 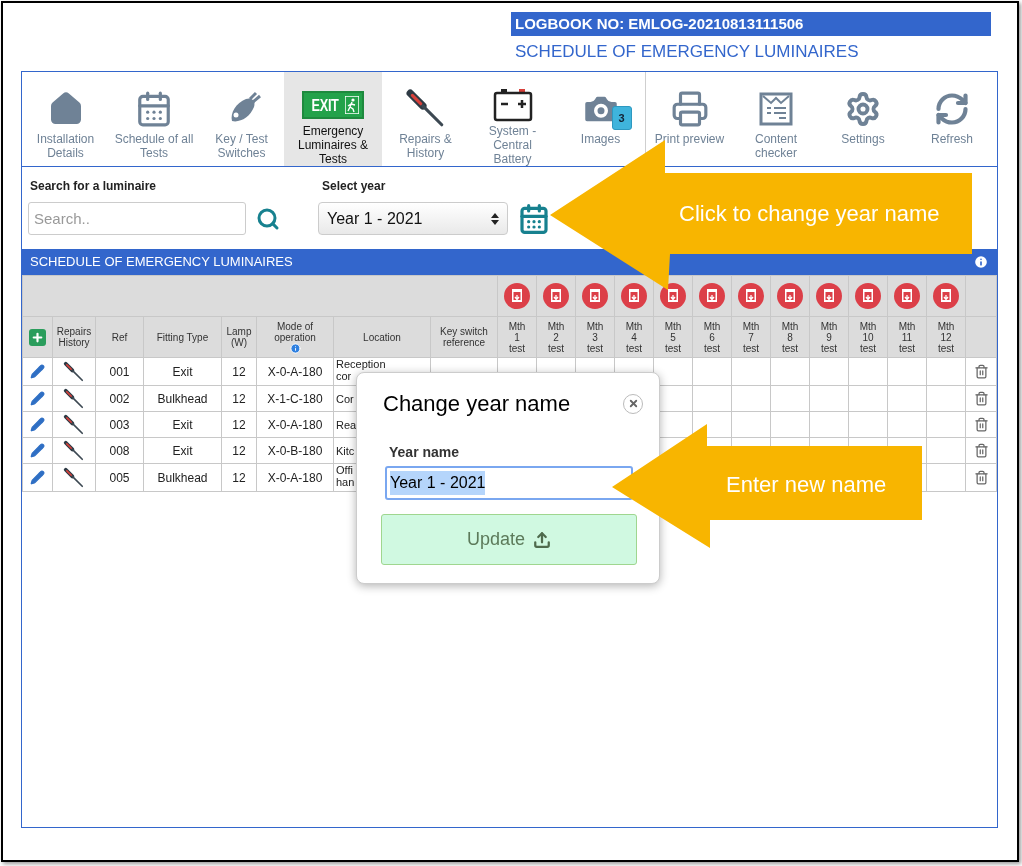 What do you see at coordinates (413, 218) in the screenshot?
I see `year-select: Year 1 - 2021` at bounding box center [413, 218].